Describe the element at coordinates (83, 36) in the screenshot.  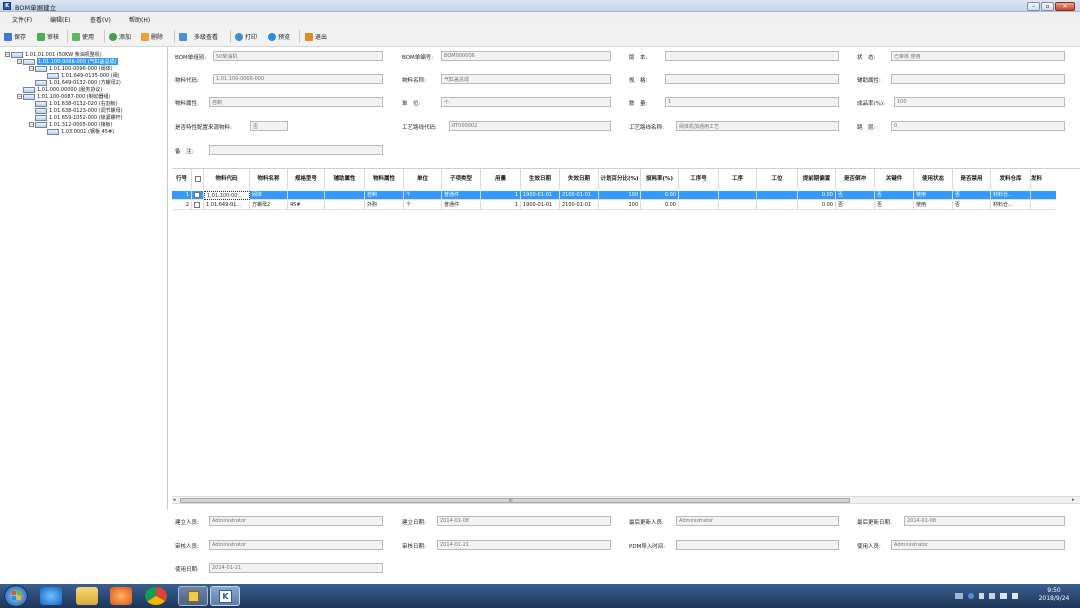
I see `use-button: 使用` at that location.